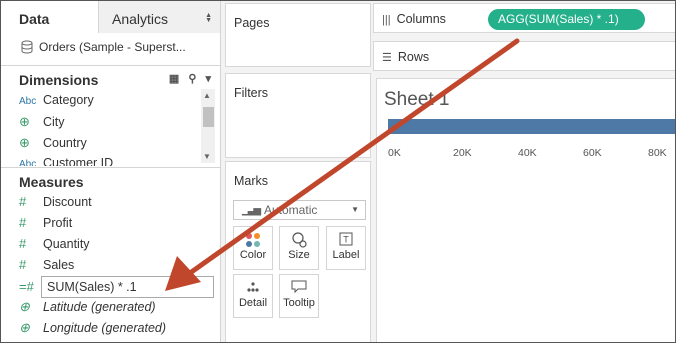 Image resolution: width=676 pixels, height=343 pixels. I want to click on size-button: Size, so click(299, 248).